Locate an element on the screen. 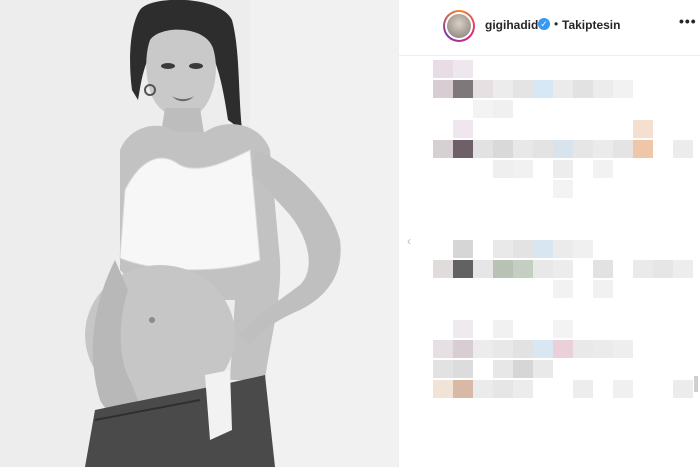 The image size is (700, 467). more-options-icon: ••• is located at coordinates (688, 21).